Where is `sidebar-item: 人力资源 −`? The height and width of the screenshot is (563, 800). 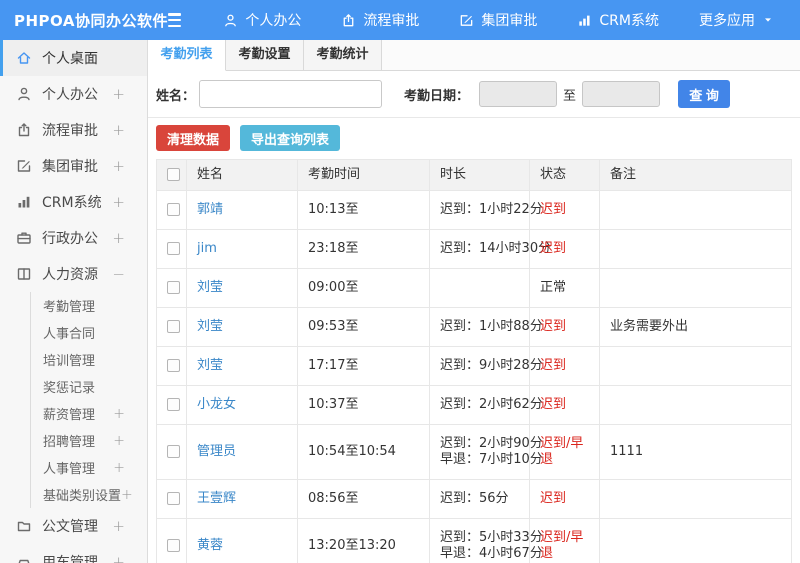
sidebar-item: 人力资源 − is located at coordinates (73, 274).